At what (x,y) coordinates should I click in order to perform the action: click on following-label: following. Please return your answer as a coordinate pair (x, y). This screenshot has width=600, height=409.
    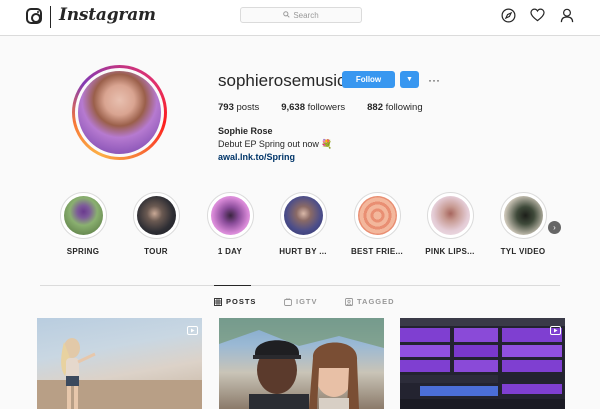
    Looking at the image, I should click on (404, 107).